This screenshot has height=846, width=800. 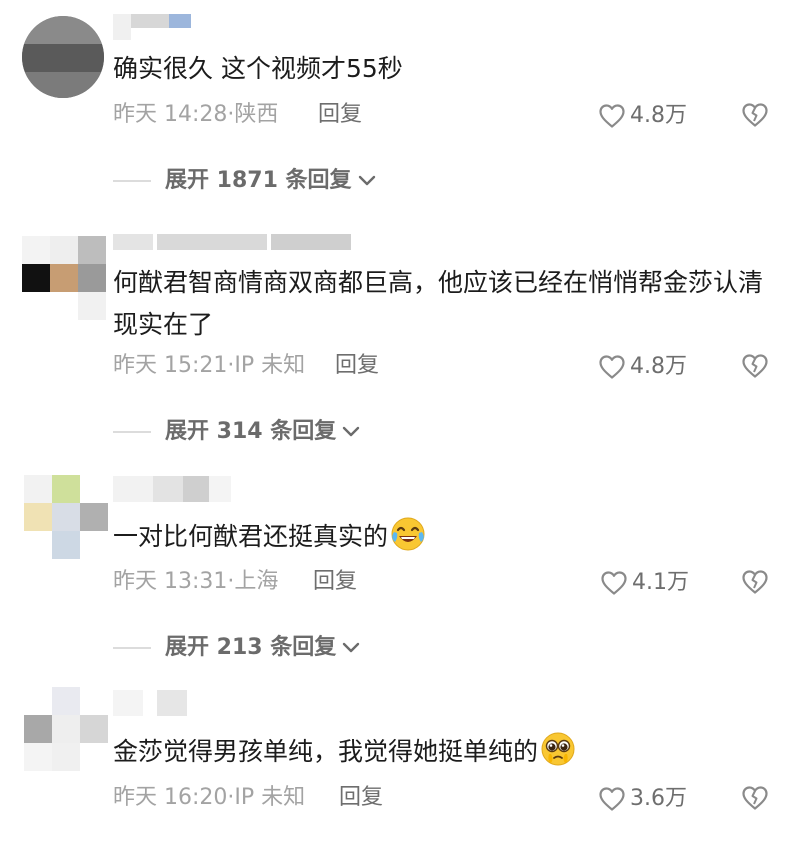 I want to click on comment-text: 金莎觉得男孩单纯，我觉得她挺单纯的, so click(x=443, y=752).